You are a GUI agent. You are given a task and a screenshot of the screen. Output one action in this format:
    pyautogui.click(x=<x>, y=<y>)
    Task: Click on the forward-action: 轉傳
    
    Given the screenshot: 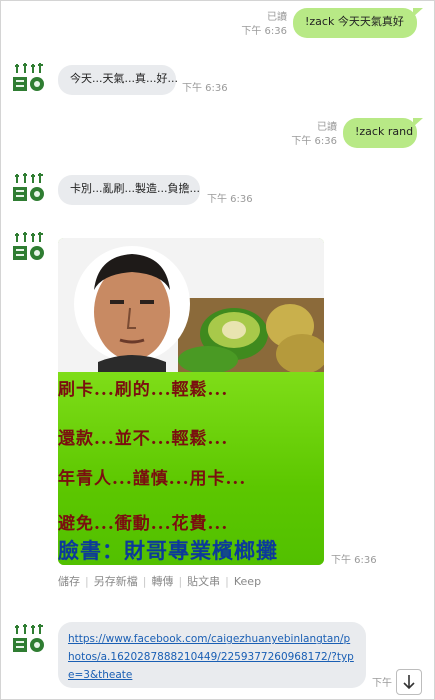 What is the action you would take?
    pyautogui.click(x=162, y=581)
    